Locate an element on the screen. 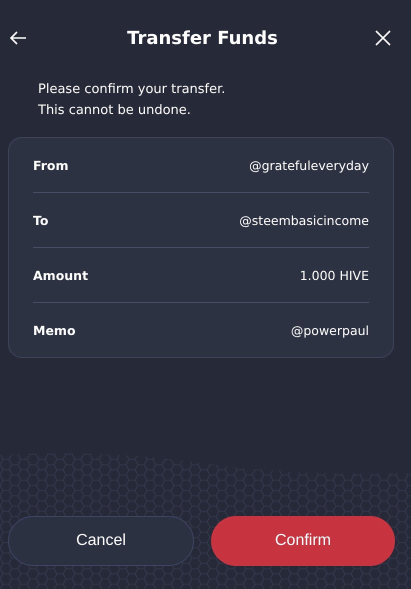 The height and width of the screenshot is (589, 411). detail-label: To is located at coordinates (40, 220).